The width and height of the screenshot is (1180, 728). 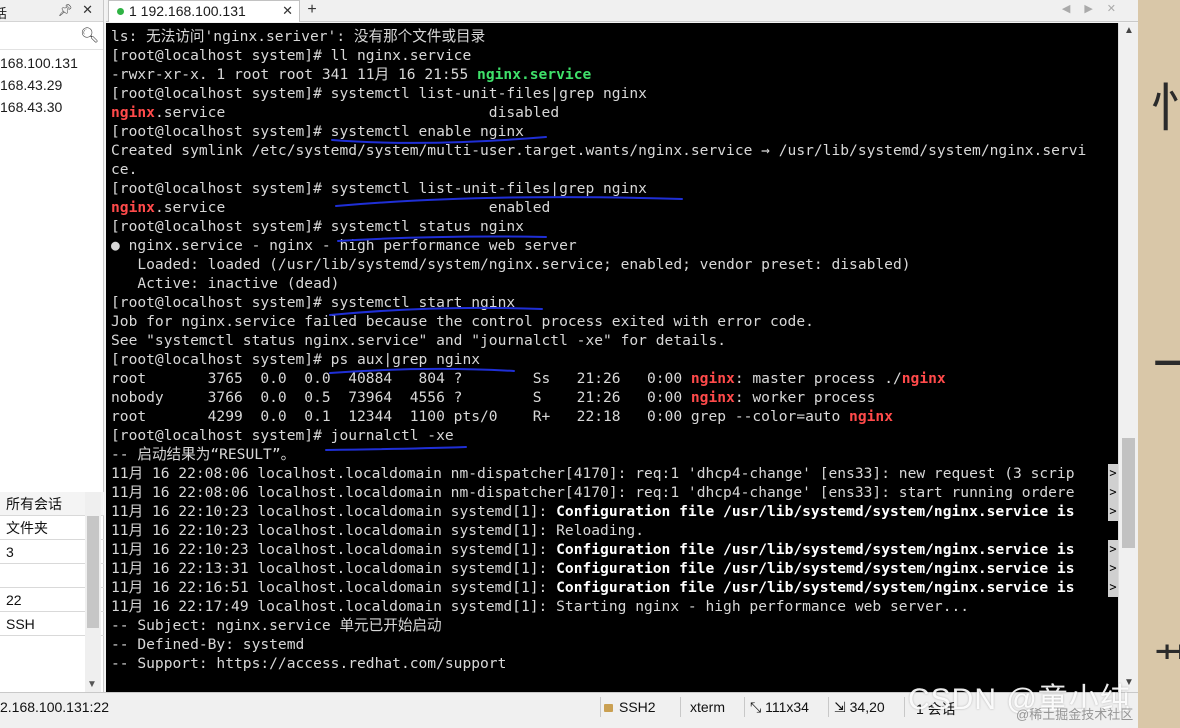 What do you see at coordinates (1167, 663) in the screenshot?
I see `handwriting-glyph: ⺾` at bounding box center [1167, 663].